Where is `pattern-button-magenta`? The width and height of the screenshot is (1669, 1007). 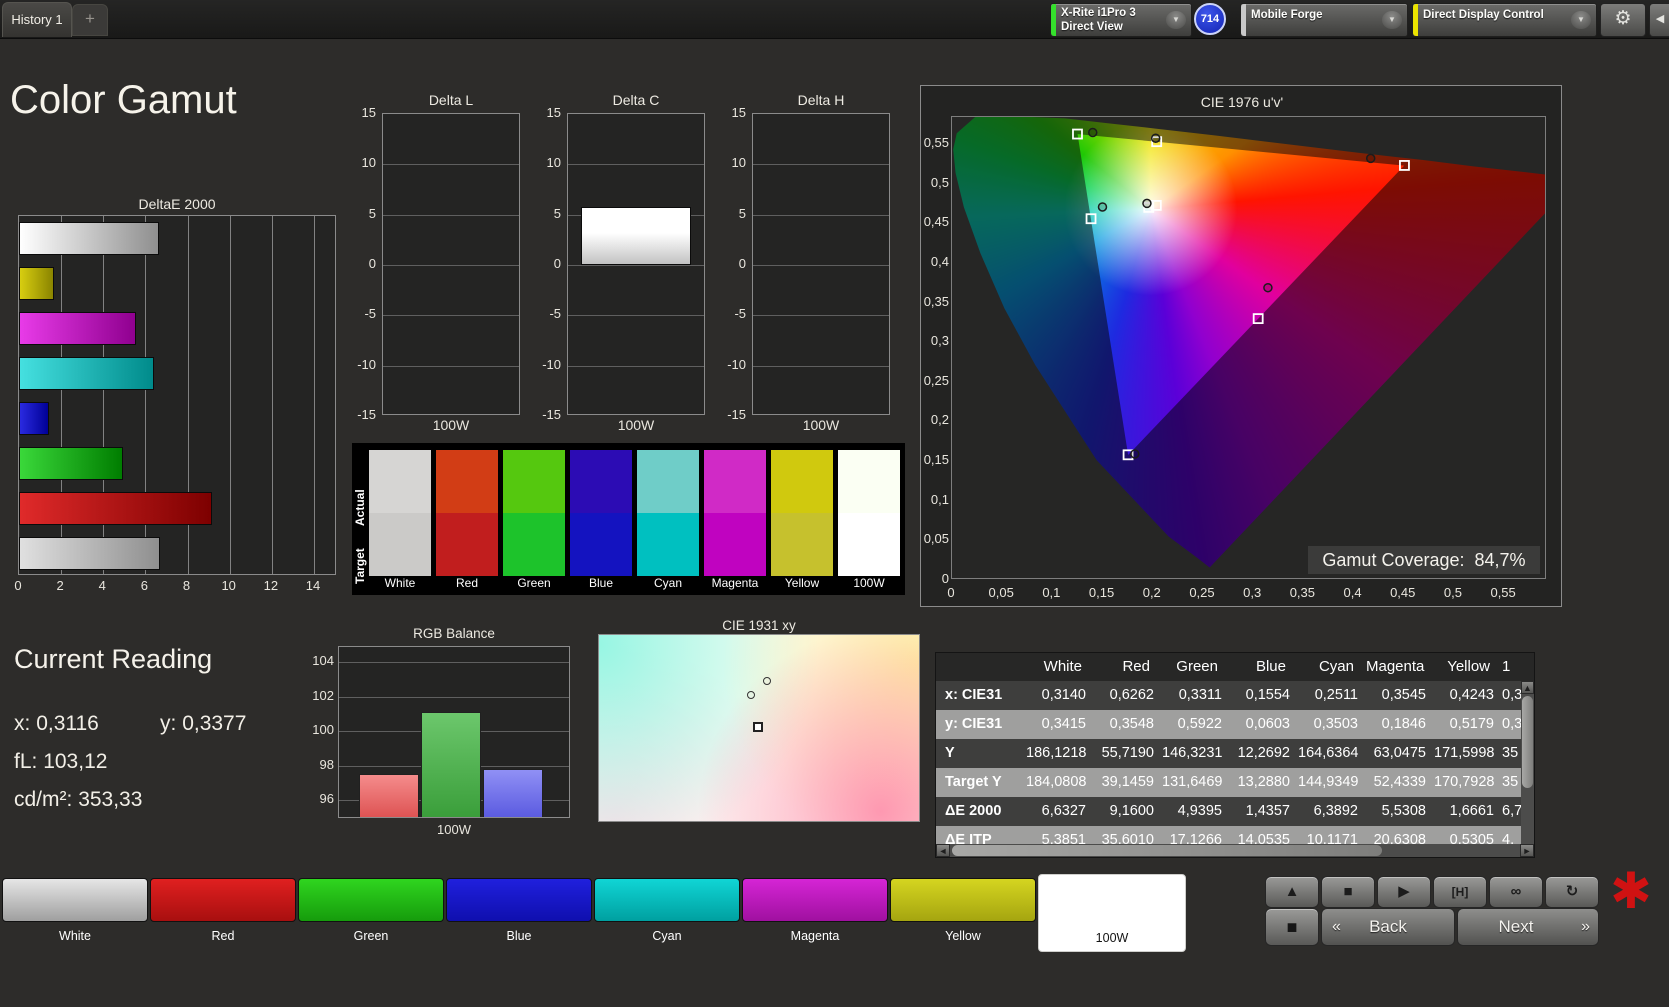
pattern-button-magenta is located at coordinates (815, 900).